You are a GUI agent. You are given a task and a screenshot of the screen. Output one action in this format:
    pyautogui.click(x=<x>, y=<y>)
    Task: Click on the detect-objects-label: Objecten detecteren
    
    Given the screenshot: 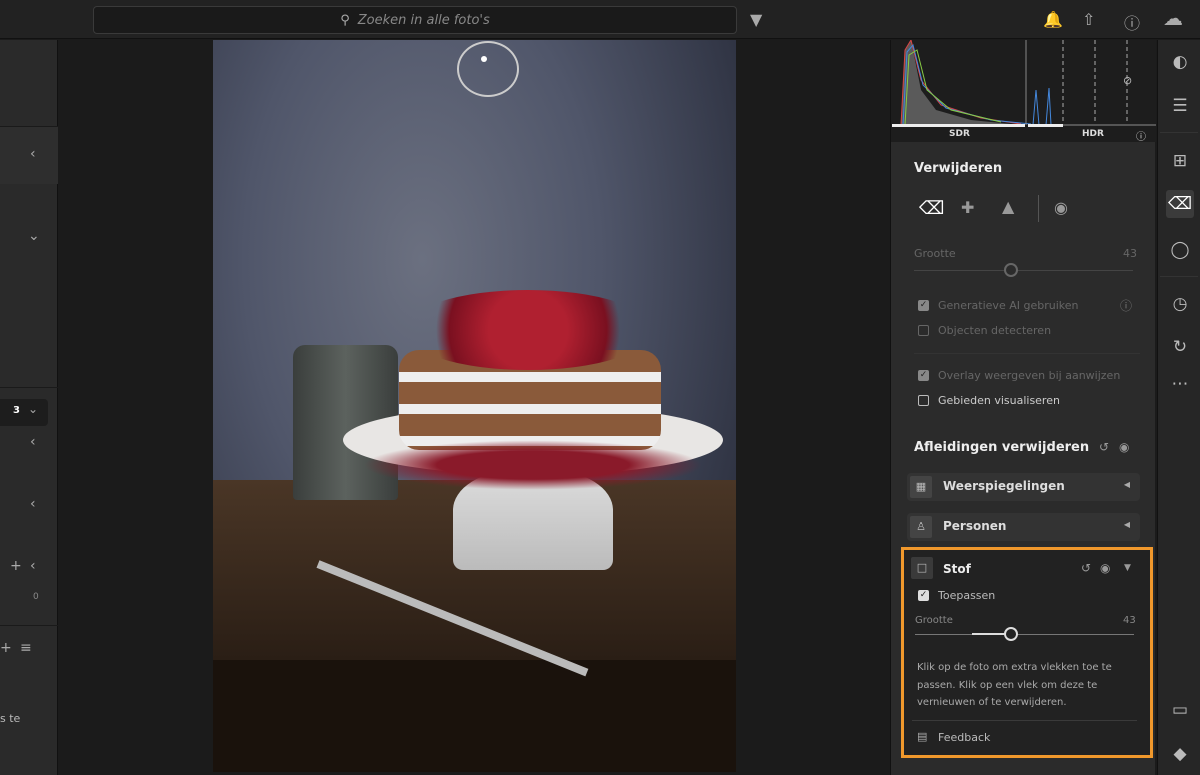 What is the action you would take?
    pyautogui.click(x=995, y=330)
    